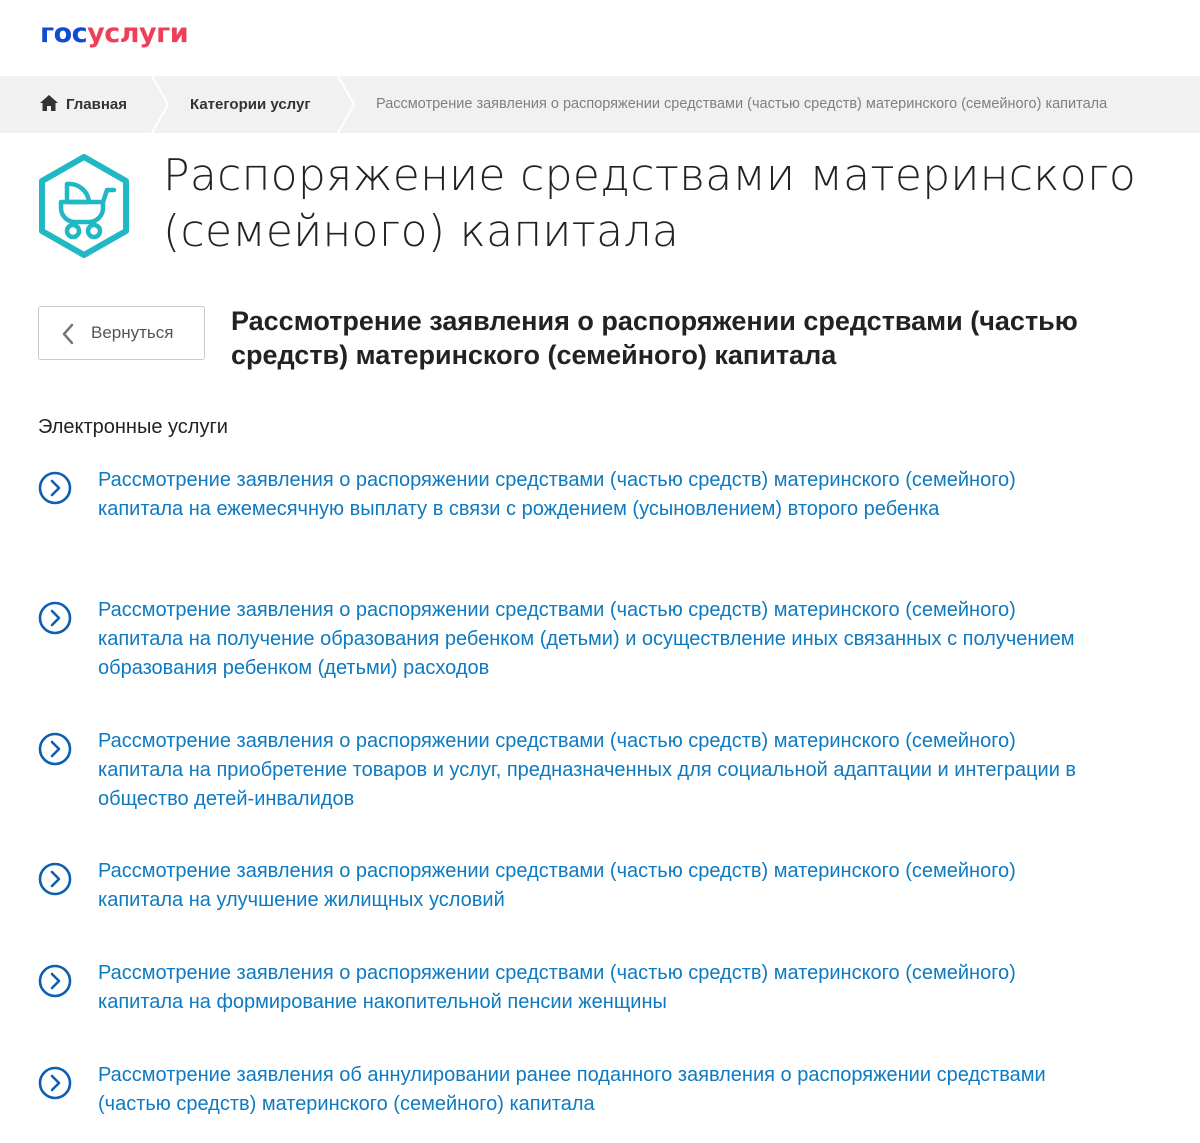  I want to click on breadcrumb-home-label: Главная, so click(97, 104).